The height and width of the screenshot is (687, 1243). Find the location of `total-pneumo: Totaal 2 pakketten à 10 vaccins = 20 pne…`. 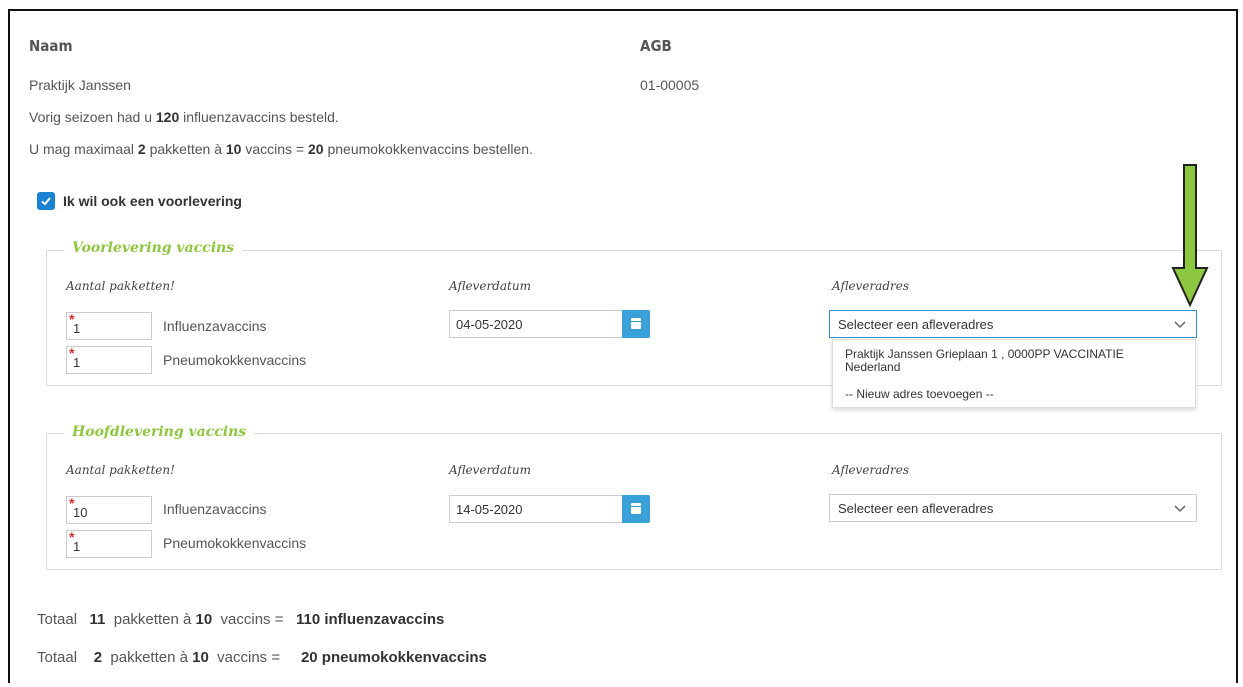

total-pneumo: Totaal 2 pakketten à 10 vaccins = 20 pne… is located at coordinates (262, 657).